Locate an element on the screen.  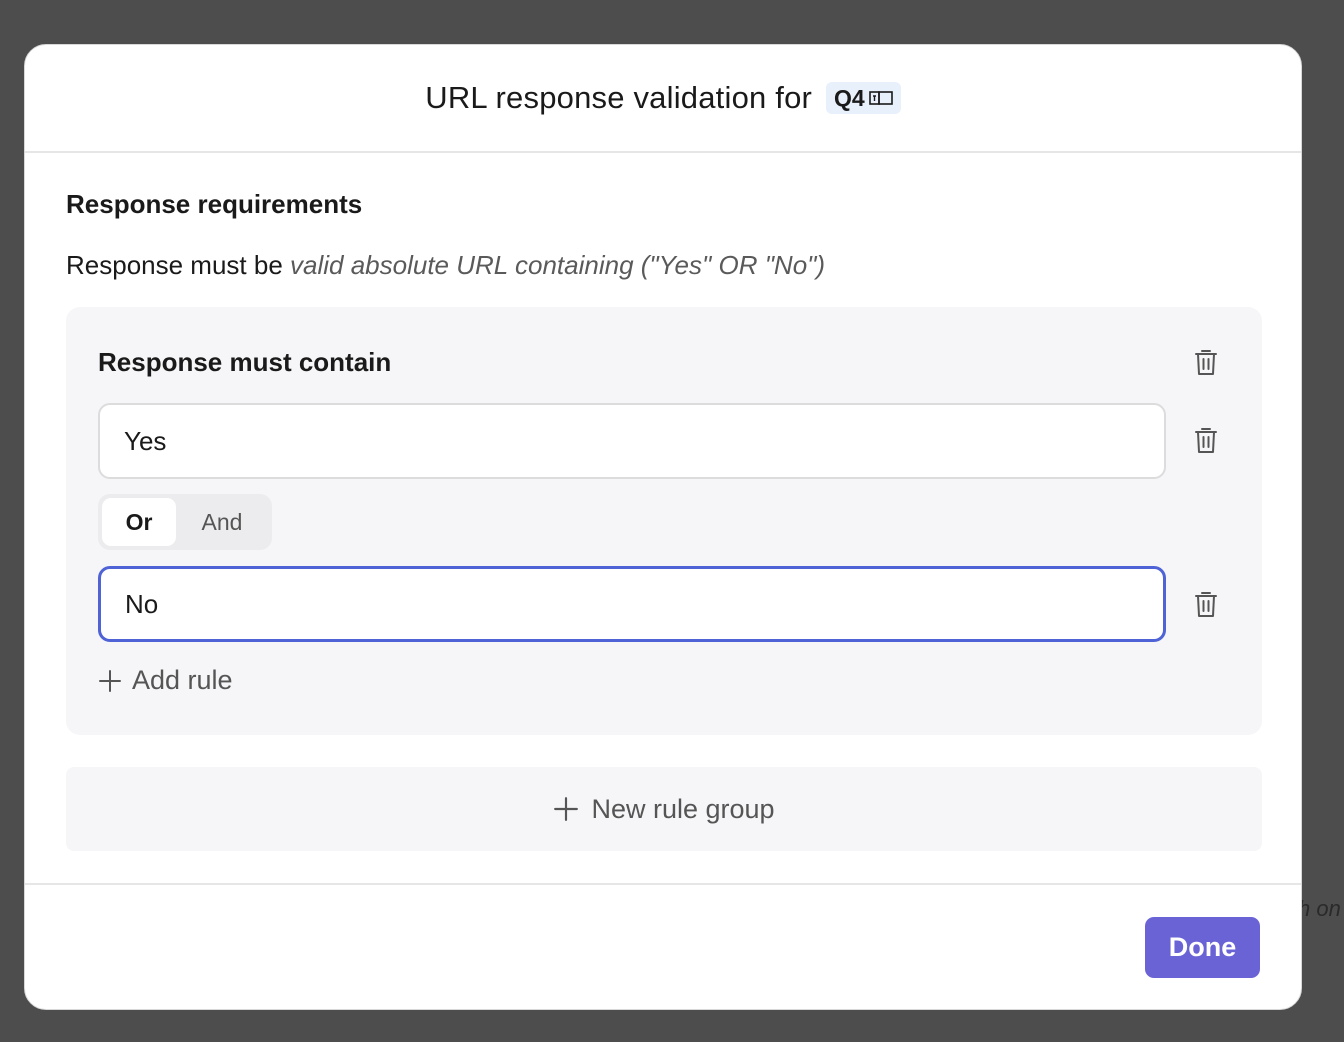
delete-rule-1-button is located at coordinates (1206, 440).